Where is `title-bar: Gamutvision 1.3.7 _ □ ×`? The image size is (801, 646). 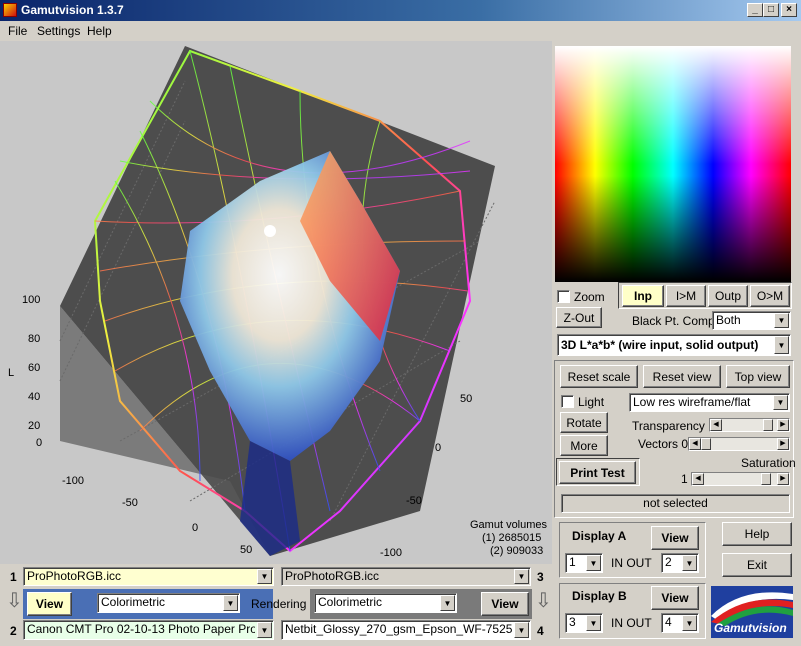
title-bar: Gamutvision 1.3.7 _ □ × is located at coordinates (400, 10).